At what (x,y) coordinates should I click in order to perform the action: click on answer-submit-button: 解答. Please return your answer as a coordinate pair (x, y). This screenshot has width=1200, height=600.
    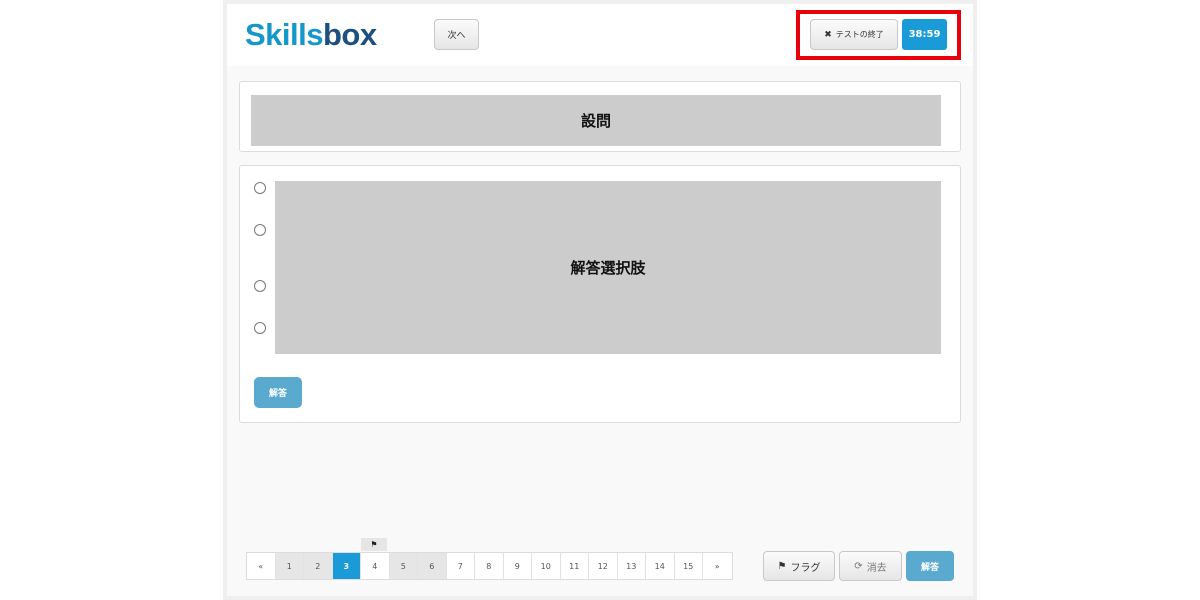
    Looking at the image, I should click on (278, 392).